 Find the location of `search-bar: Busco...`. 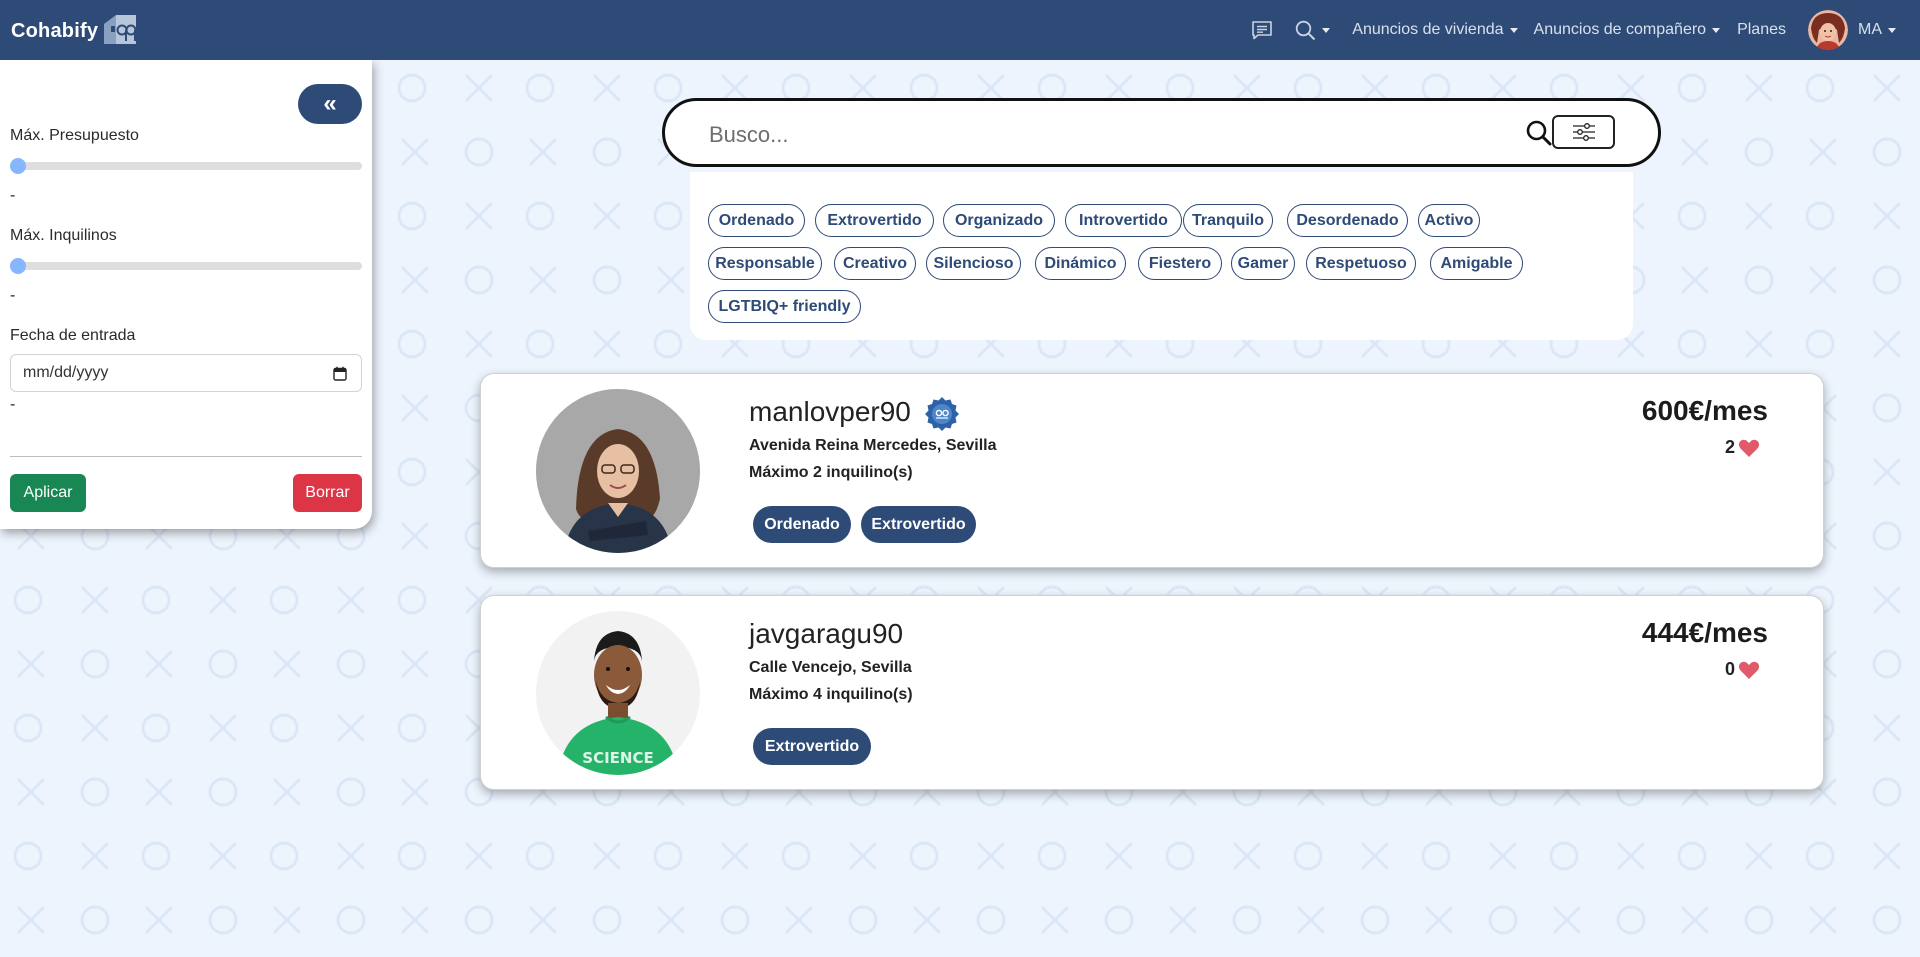

search-bar: Busco... is located at coordinates (1161, 132).